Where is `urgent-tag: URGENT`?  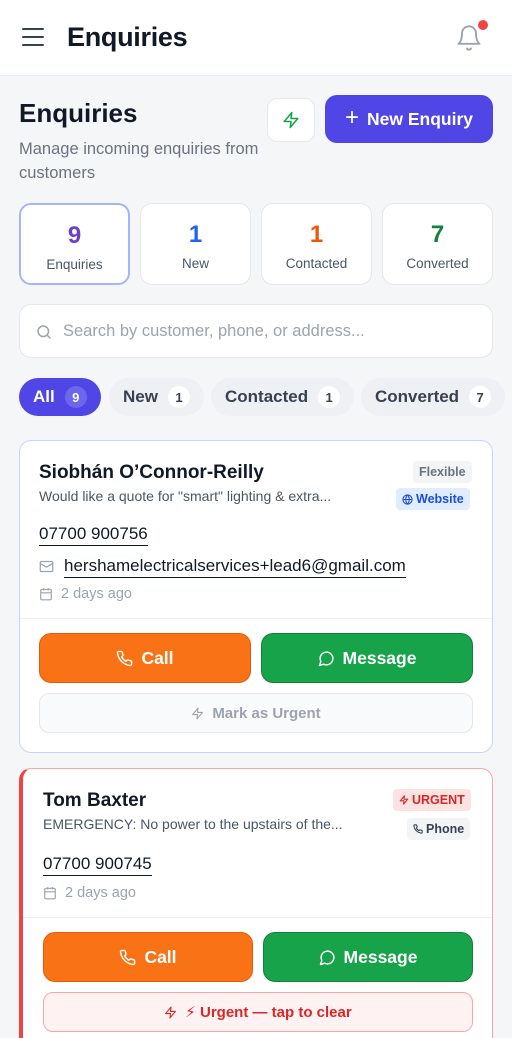 urgent-tag: URGENT is located at coordinates (432, 800).